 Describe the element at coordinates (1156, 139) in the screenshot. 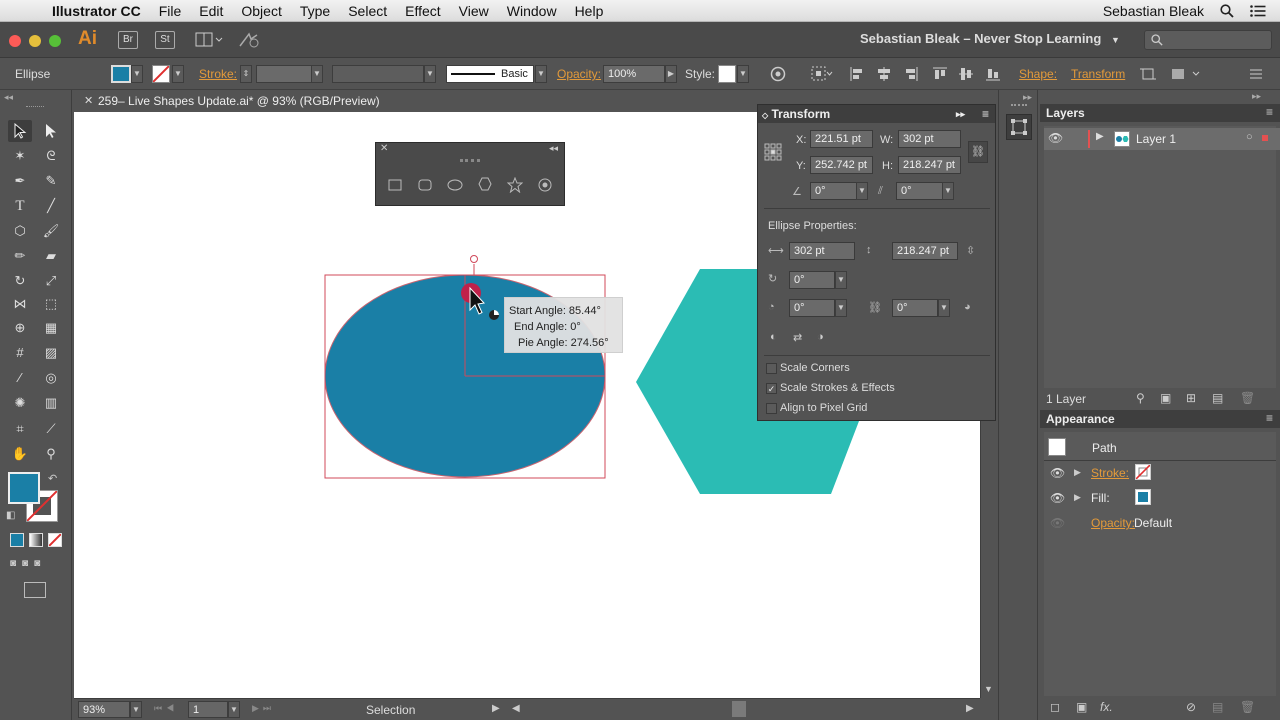

I see `layer-name: Layer 1` at that location.